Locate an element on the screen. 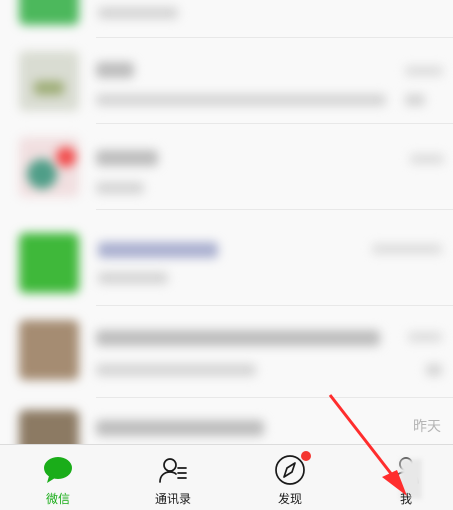 The width and height of the screenshot is (453, 510). tab-label: 我 is located at coordinates (405, 499).